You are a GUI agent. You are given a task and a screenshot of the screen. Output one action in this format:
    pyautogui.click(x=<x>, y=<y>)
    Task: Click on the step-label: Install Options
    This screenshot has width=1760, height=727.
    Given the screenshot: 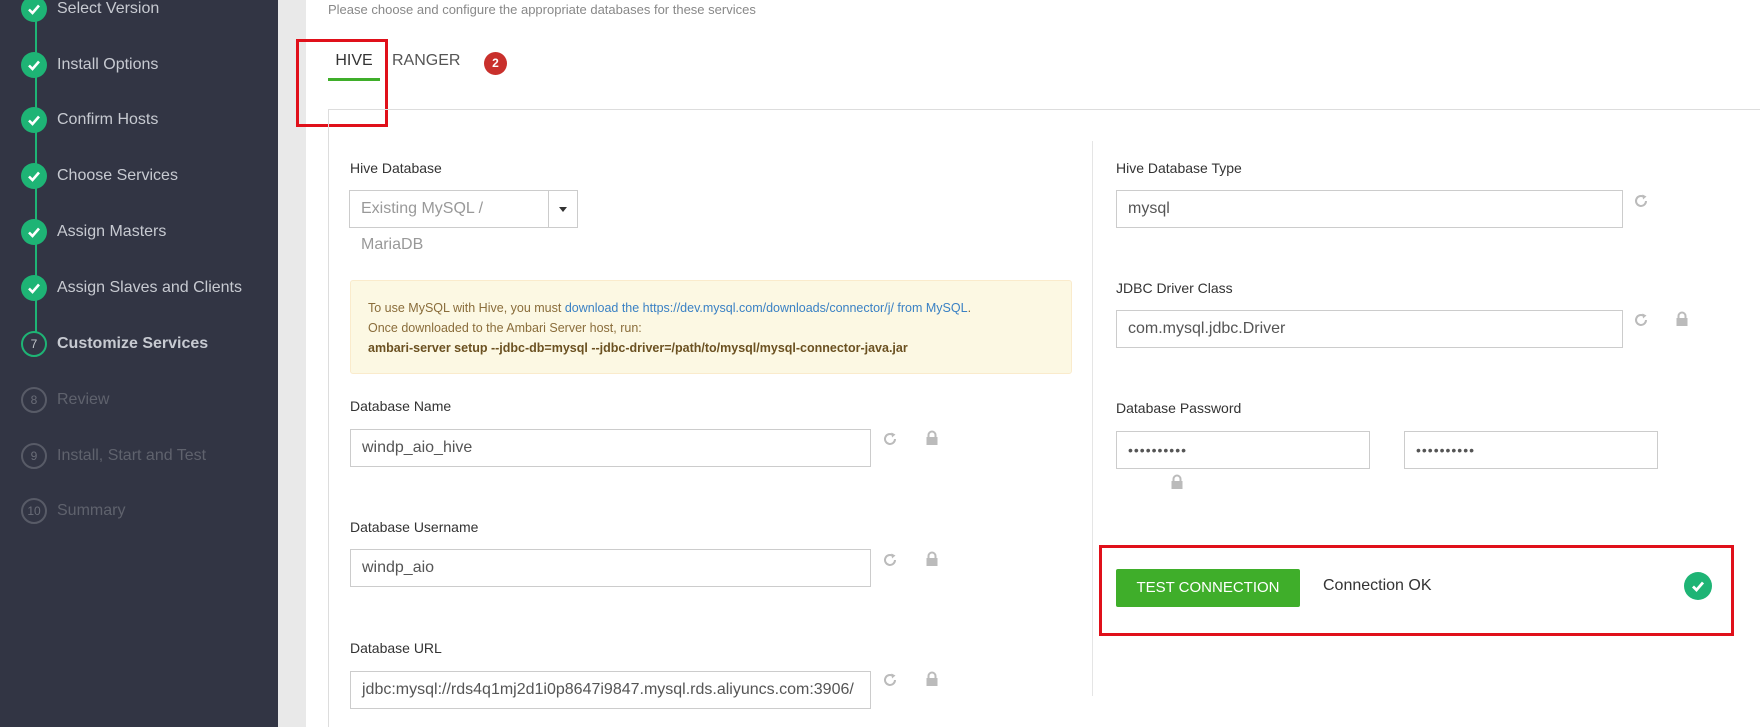 What is the action you would take?
    pyautogui.click(x=108, y=64)
    